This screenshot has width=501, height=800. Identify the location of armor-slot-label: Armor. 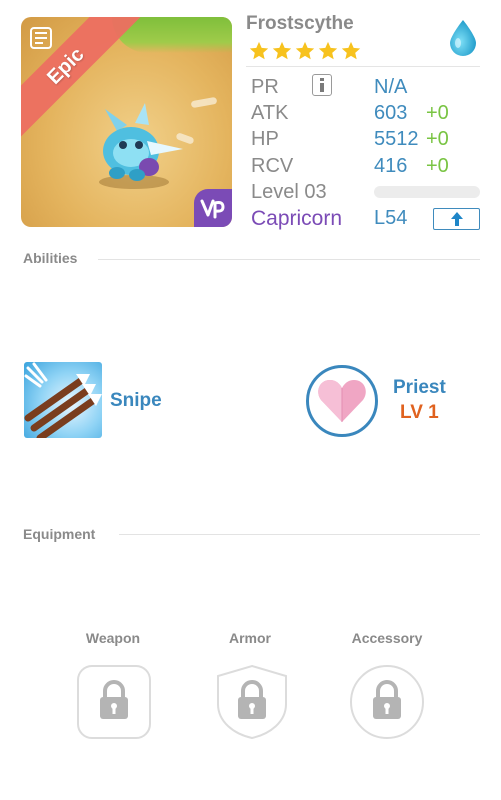
(249, 638).